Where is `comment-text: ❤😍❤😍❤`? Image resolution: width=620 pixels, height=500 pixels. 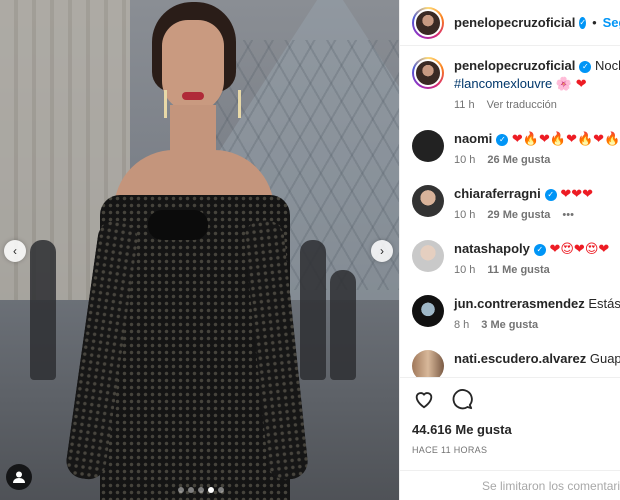
comment-text: ❤😍❤😍❤ is located at coordinates (579, 248).